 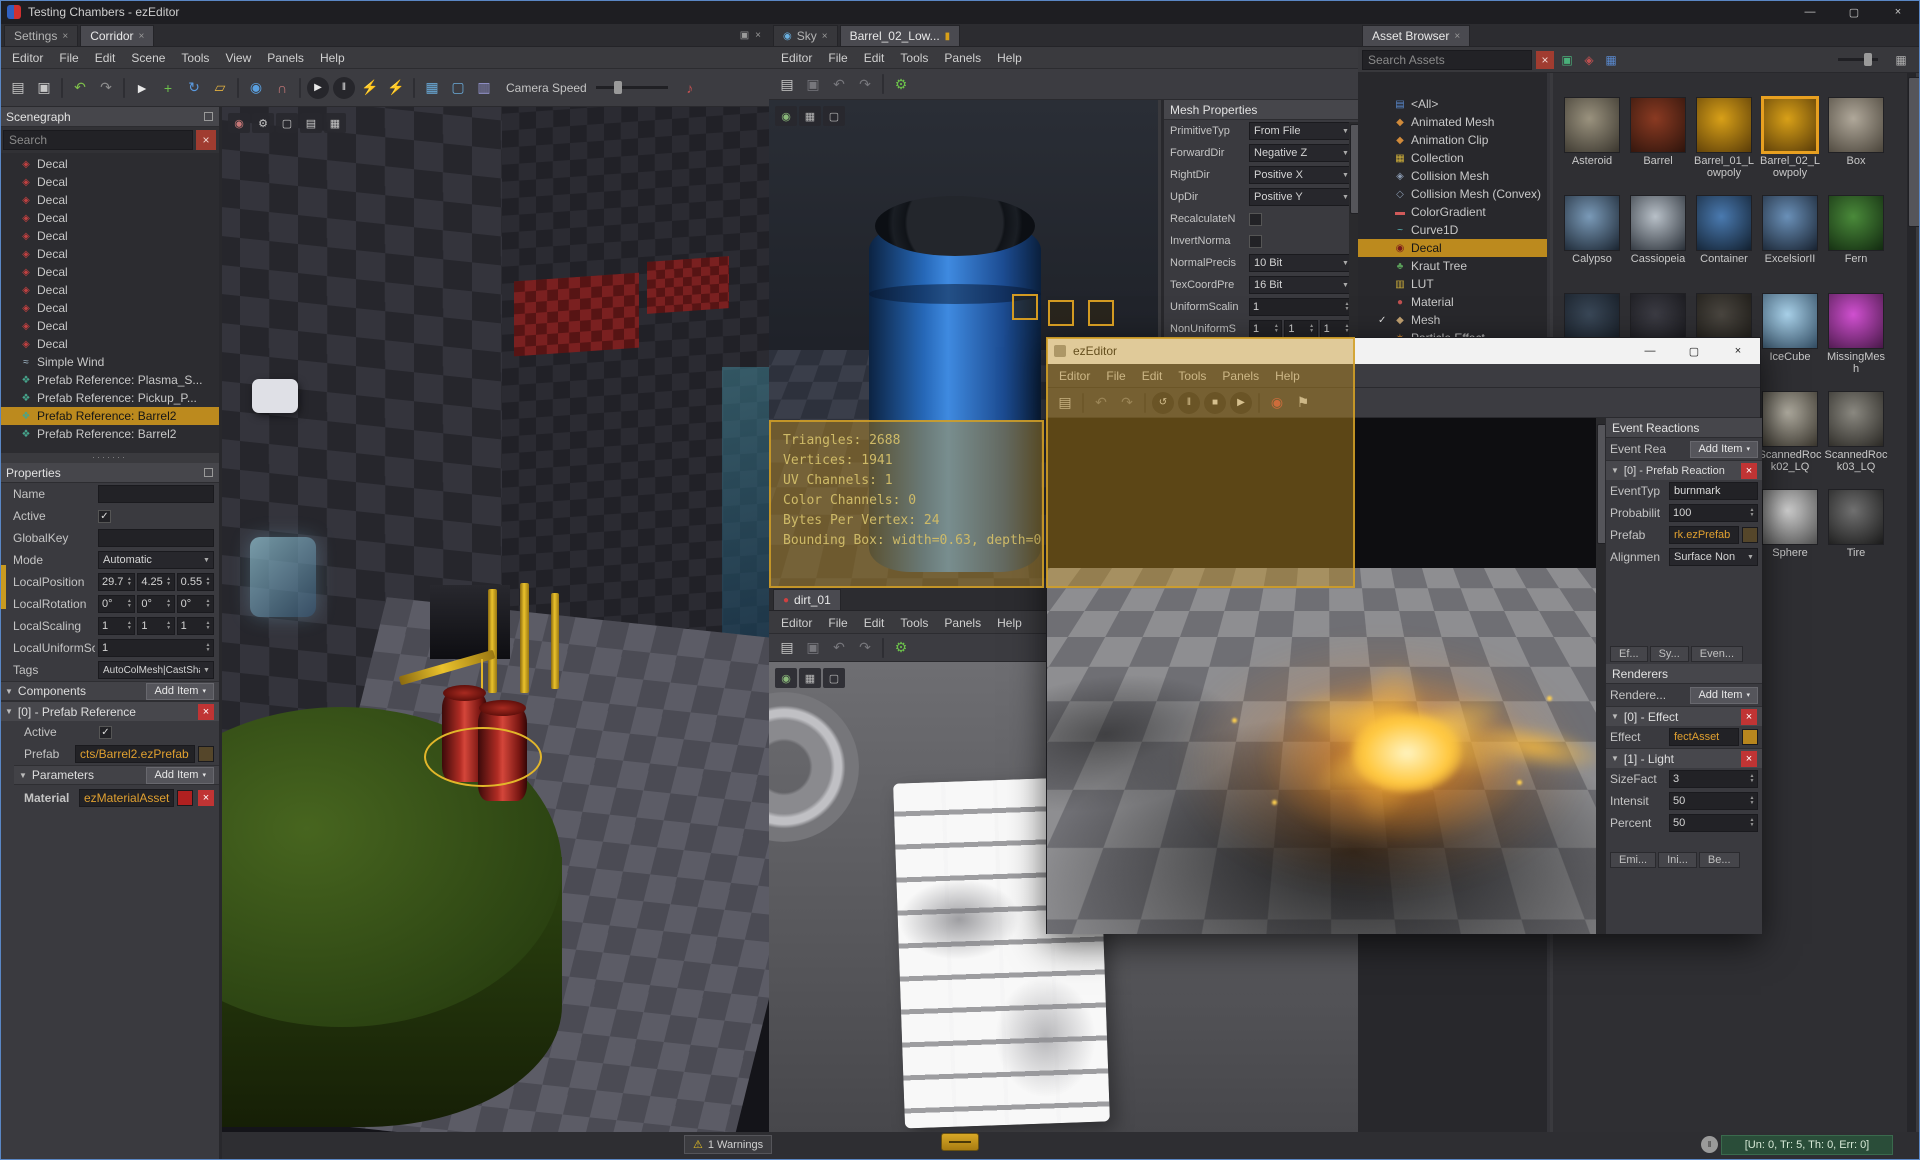 I want to click on particle-viewport-scrollbar, so click(x=1624, y=676).